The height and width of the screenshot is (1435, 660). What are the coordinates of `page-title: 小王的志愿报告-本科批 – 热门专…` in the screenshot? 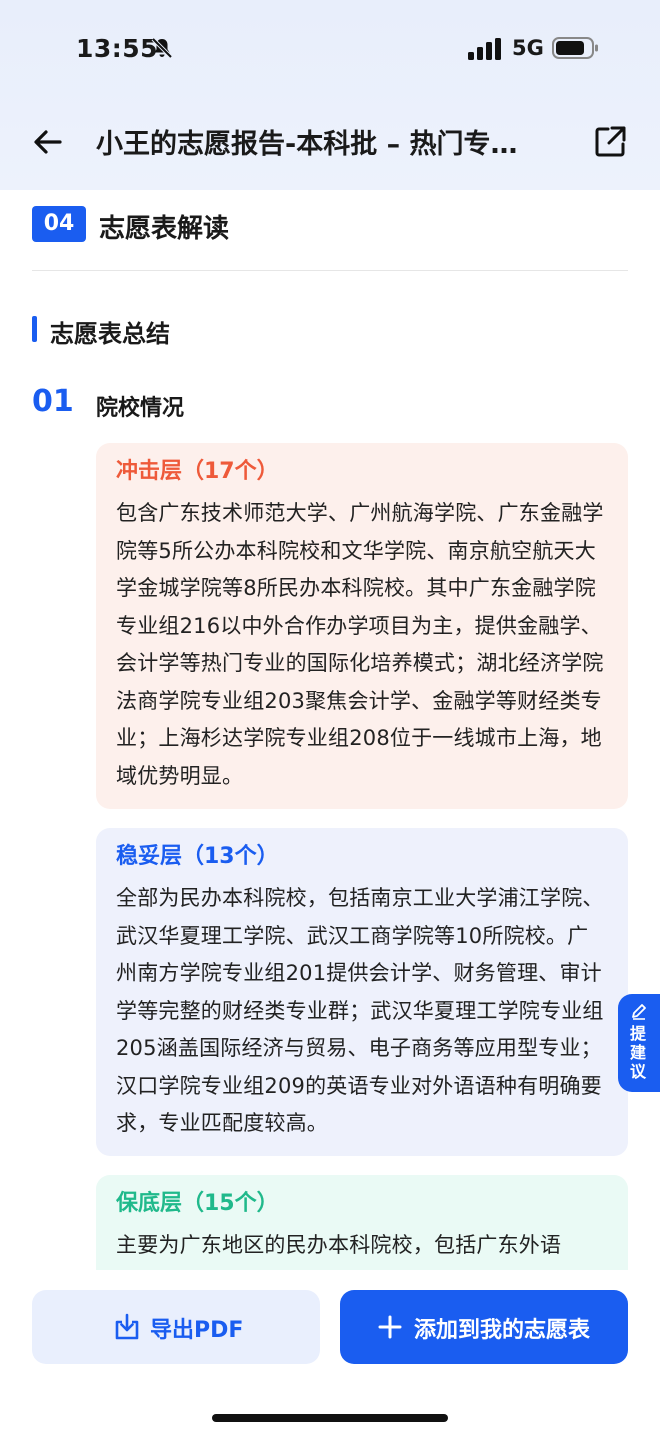 It's located at (307, 144).